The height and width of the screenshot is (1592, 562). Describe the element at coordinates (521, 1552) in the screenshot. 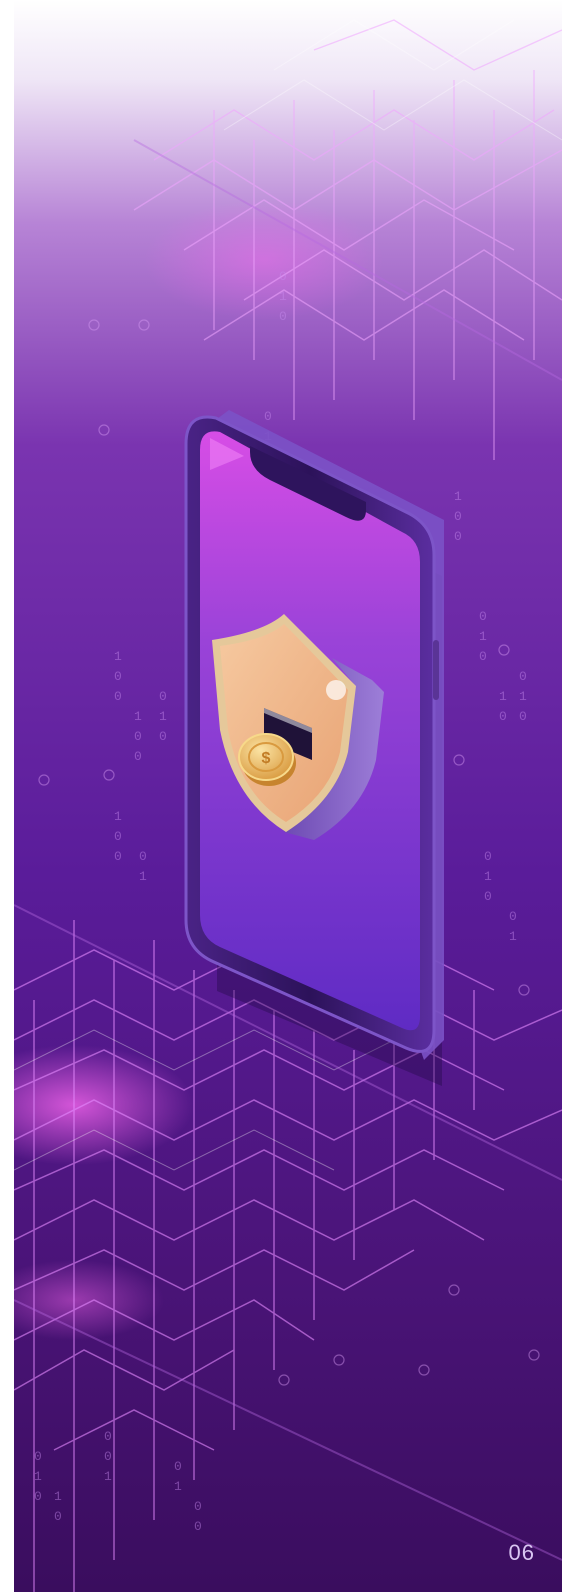

I see `page-number: 06` at that location.